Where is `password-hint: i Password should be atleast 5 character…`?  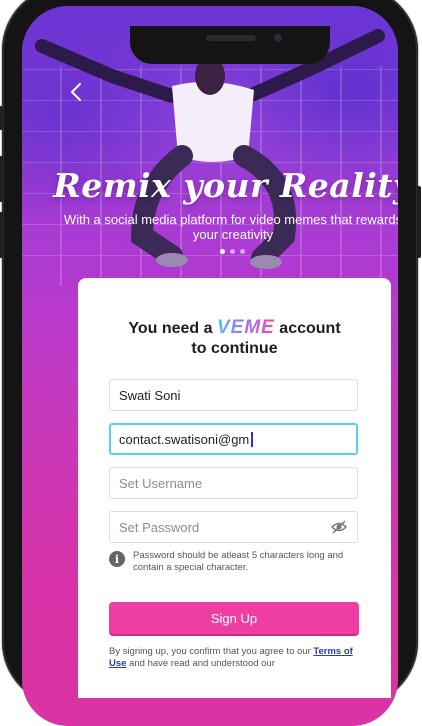
password-hint: i Password should be atleast 5 character… is located at coordinates (239, 562).